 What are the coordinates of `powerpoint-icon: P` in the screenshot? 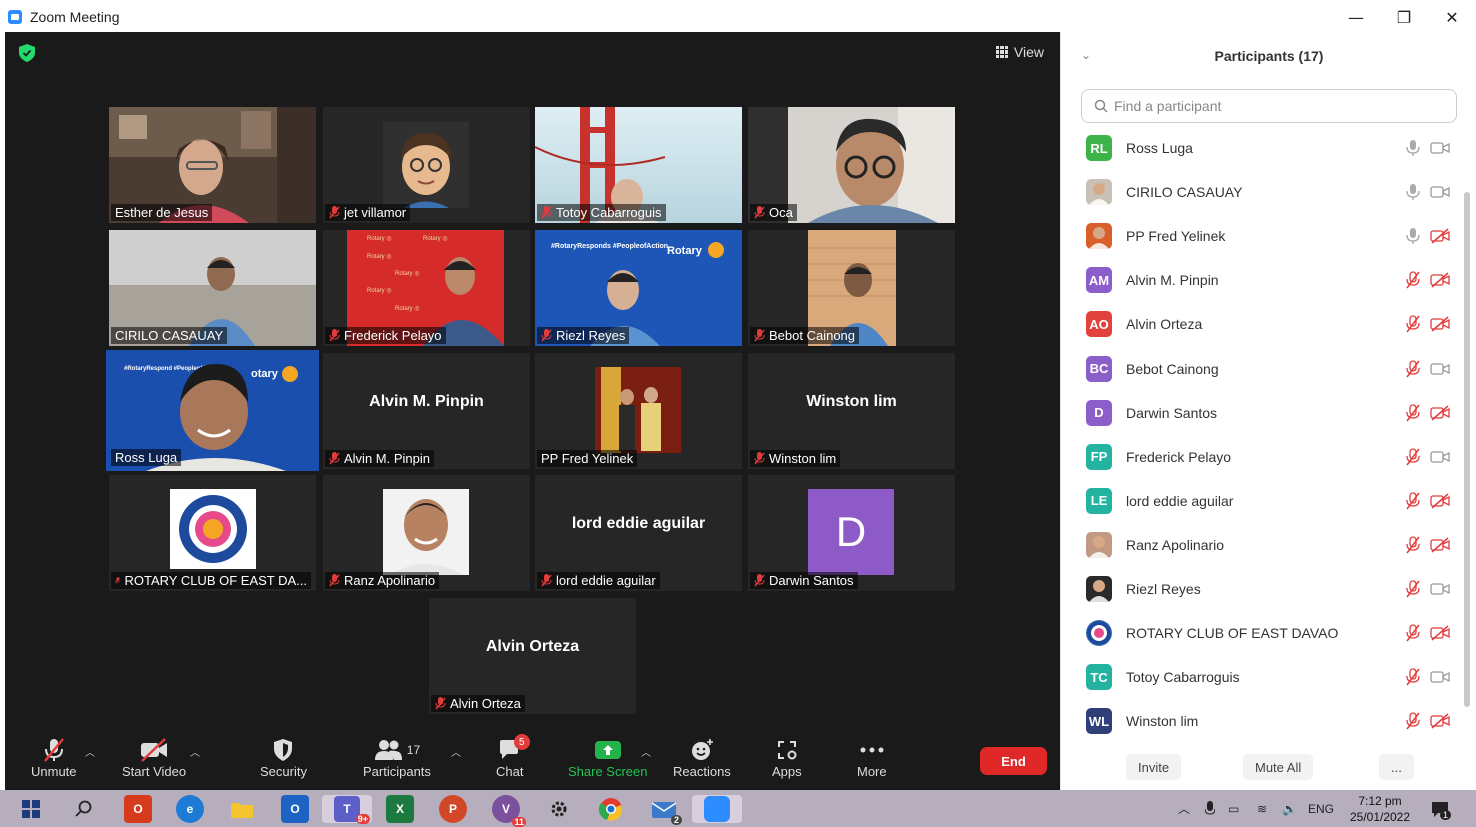 It's located at (453, 809).